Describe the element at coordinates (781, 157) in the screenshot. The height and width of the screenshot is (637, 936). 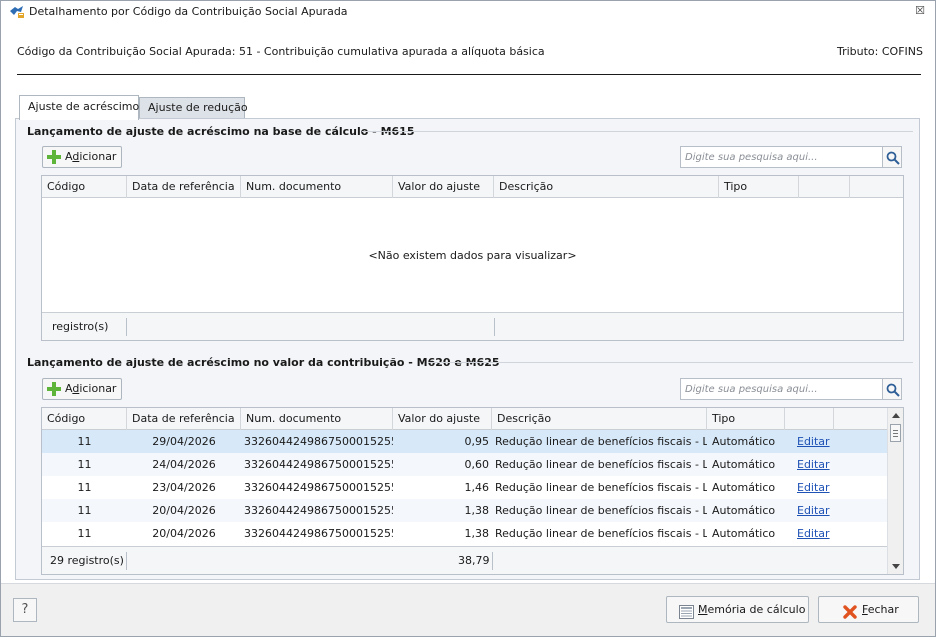
I see `search-input-m615` at that location.